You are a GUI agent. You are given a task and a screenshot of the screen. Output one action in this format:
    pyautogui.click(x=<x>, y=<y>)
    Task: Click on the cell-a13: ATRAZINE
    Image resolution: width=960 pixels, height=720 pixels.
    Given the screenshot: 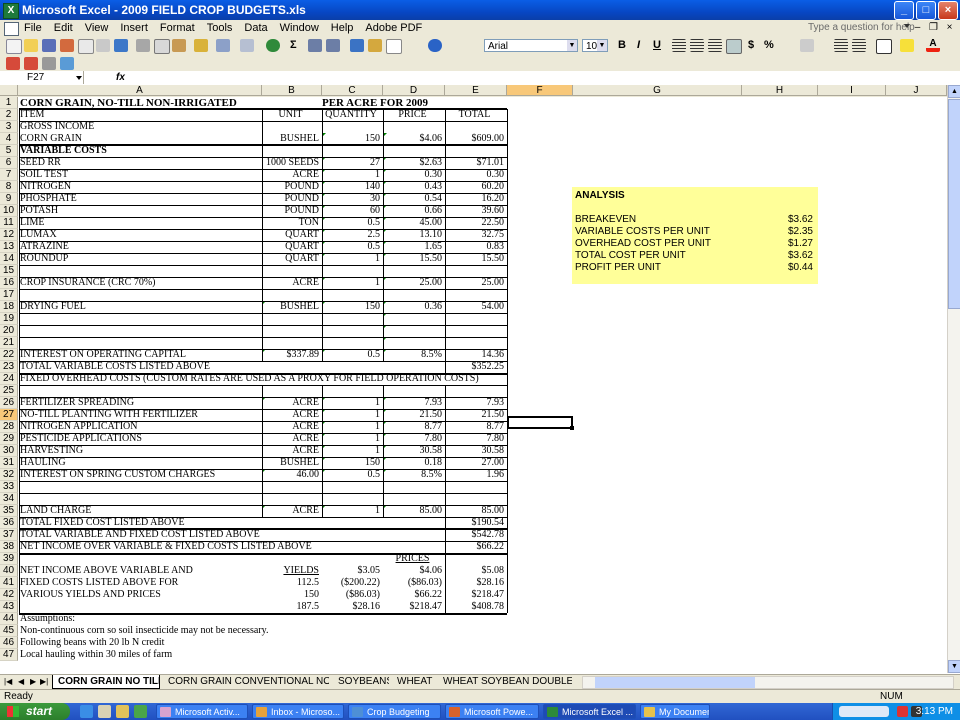 What is the action you would take?
    pyautogui.click(x=44, y=247)
    